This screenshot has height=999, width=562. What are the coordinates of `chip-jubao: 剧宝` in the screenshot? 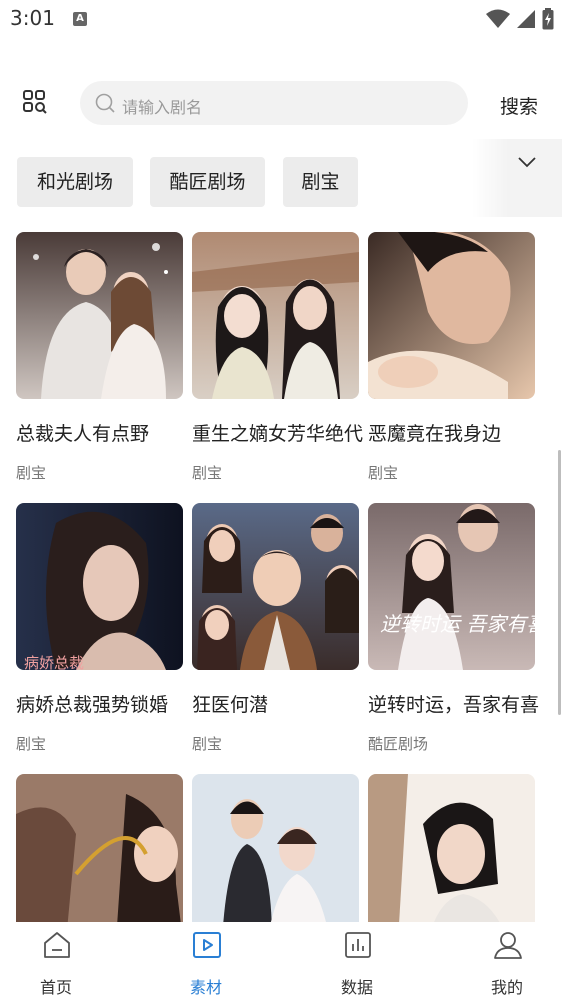 It's located at (320, 182).